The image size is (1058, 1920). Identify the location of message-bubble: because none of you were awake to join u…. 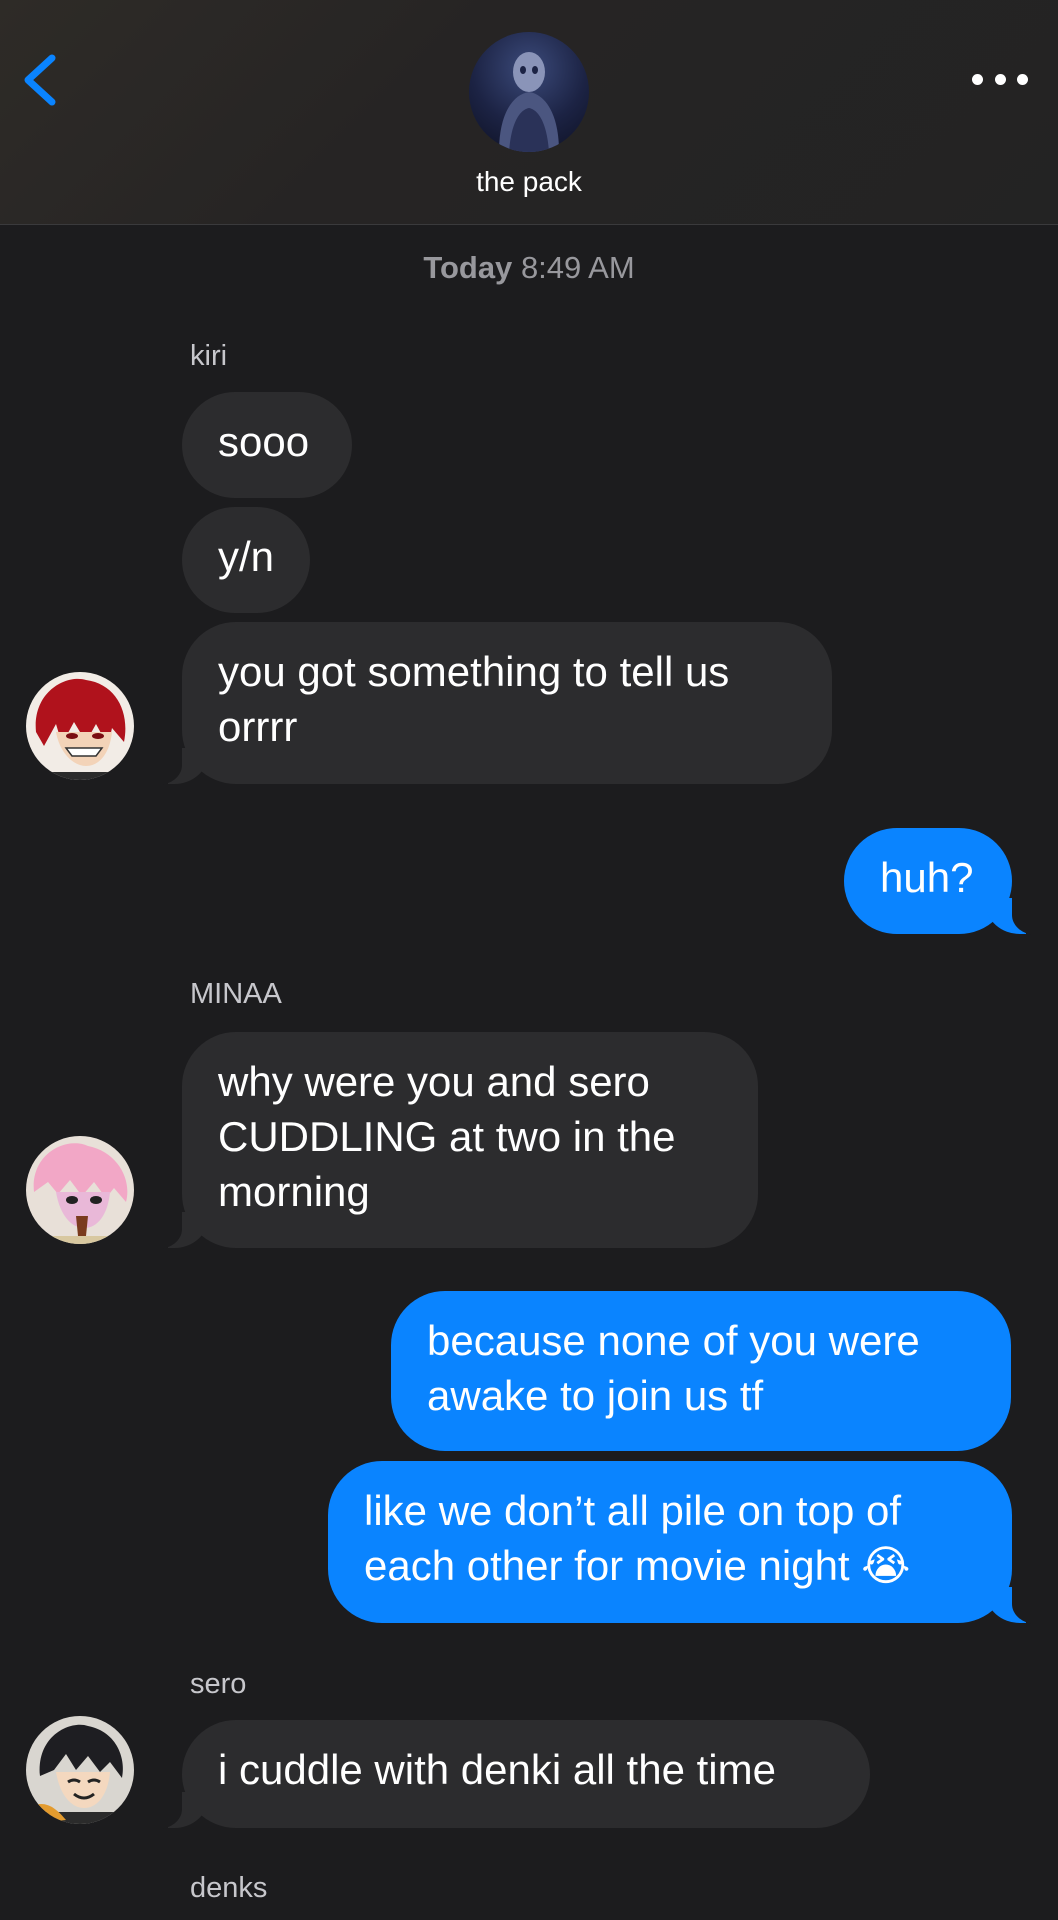
(701, 1371).